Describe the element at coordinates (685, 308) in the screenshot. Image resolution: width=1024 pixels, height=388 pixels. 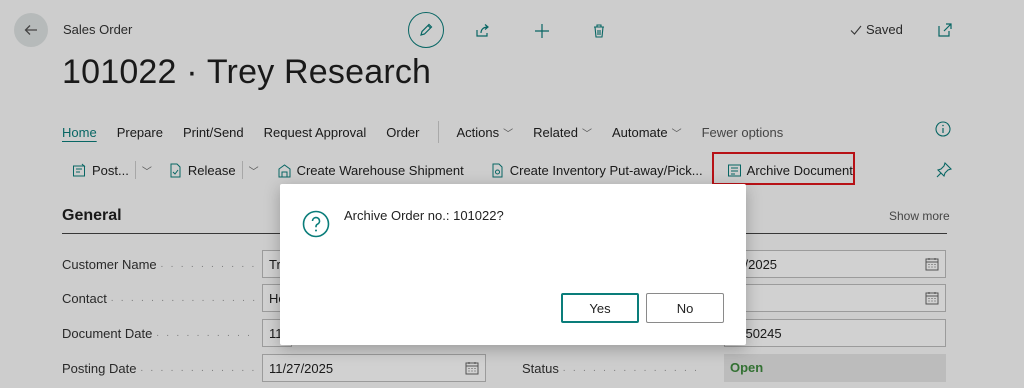
I see `no-button: No` at that location.